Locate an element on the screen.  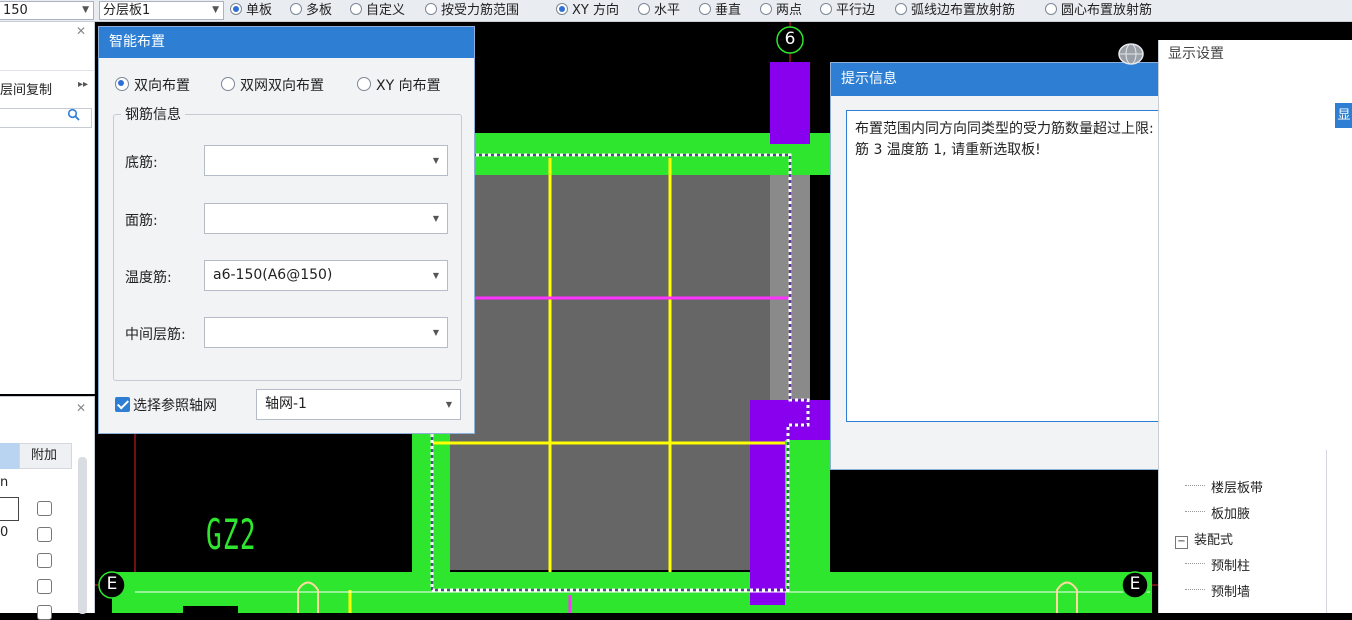
tree-label: 预制柱 is located at coordinates (1231, 566).